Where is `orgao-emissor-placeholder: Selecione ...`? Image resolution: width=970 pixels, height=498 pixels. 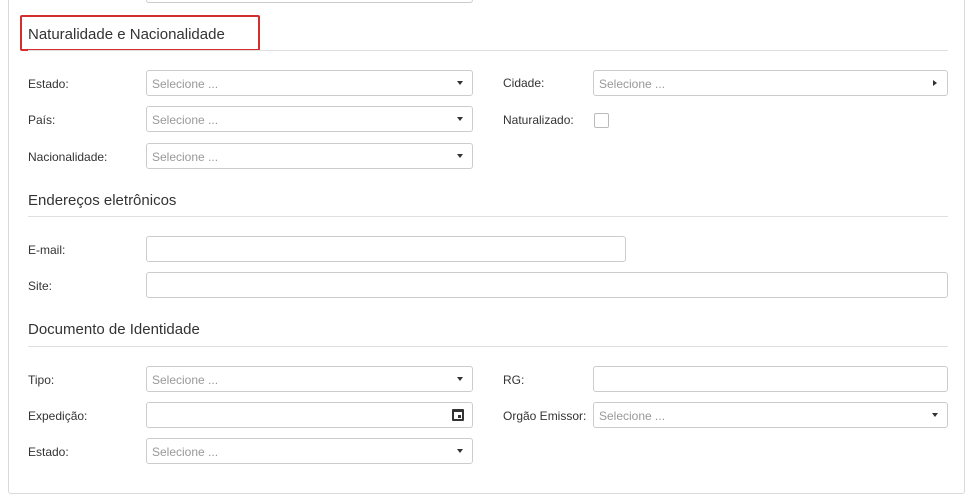 orgao-emissor-placeholder: Selecione ... is located at coordinates (632, 416).